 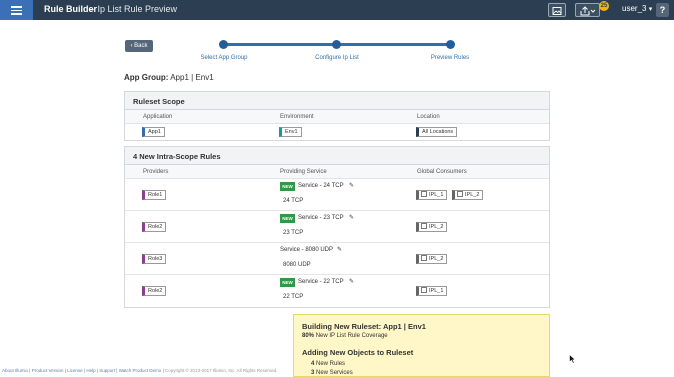 What do you see at coordinates (321, 218) in the screenshot?
I see `service-name: Service - 23 TCP` at bounding box center [321, 218].